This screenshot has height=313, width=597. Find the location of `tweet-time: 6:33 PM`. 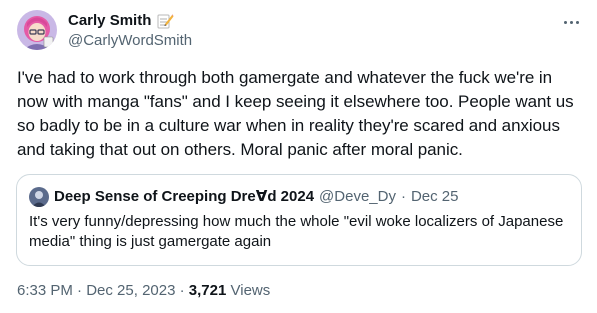

tweet-time: 6:33 PM is located at coordinates (45, 290).